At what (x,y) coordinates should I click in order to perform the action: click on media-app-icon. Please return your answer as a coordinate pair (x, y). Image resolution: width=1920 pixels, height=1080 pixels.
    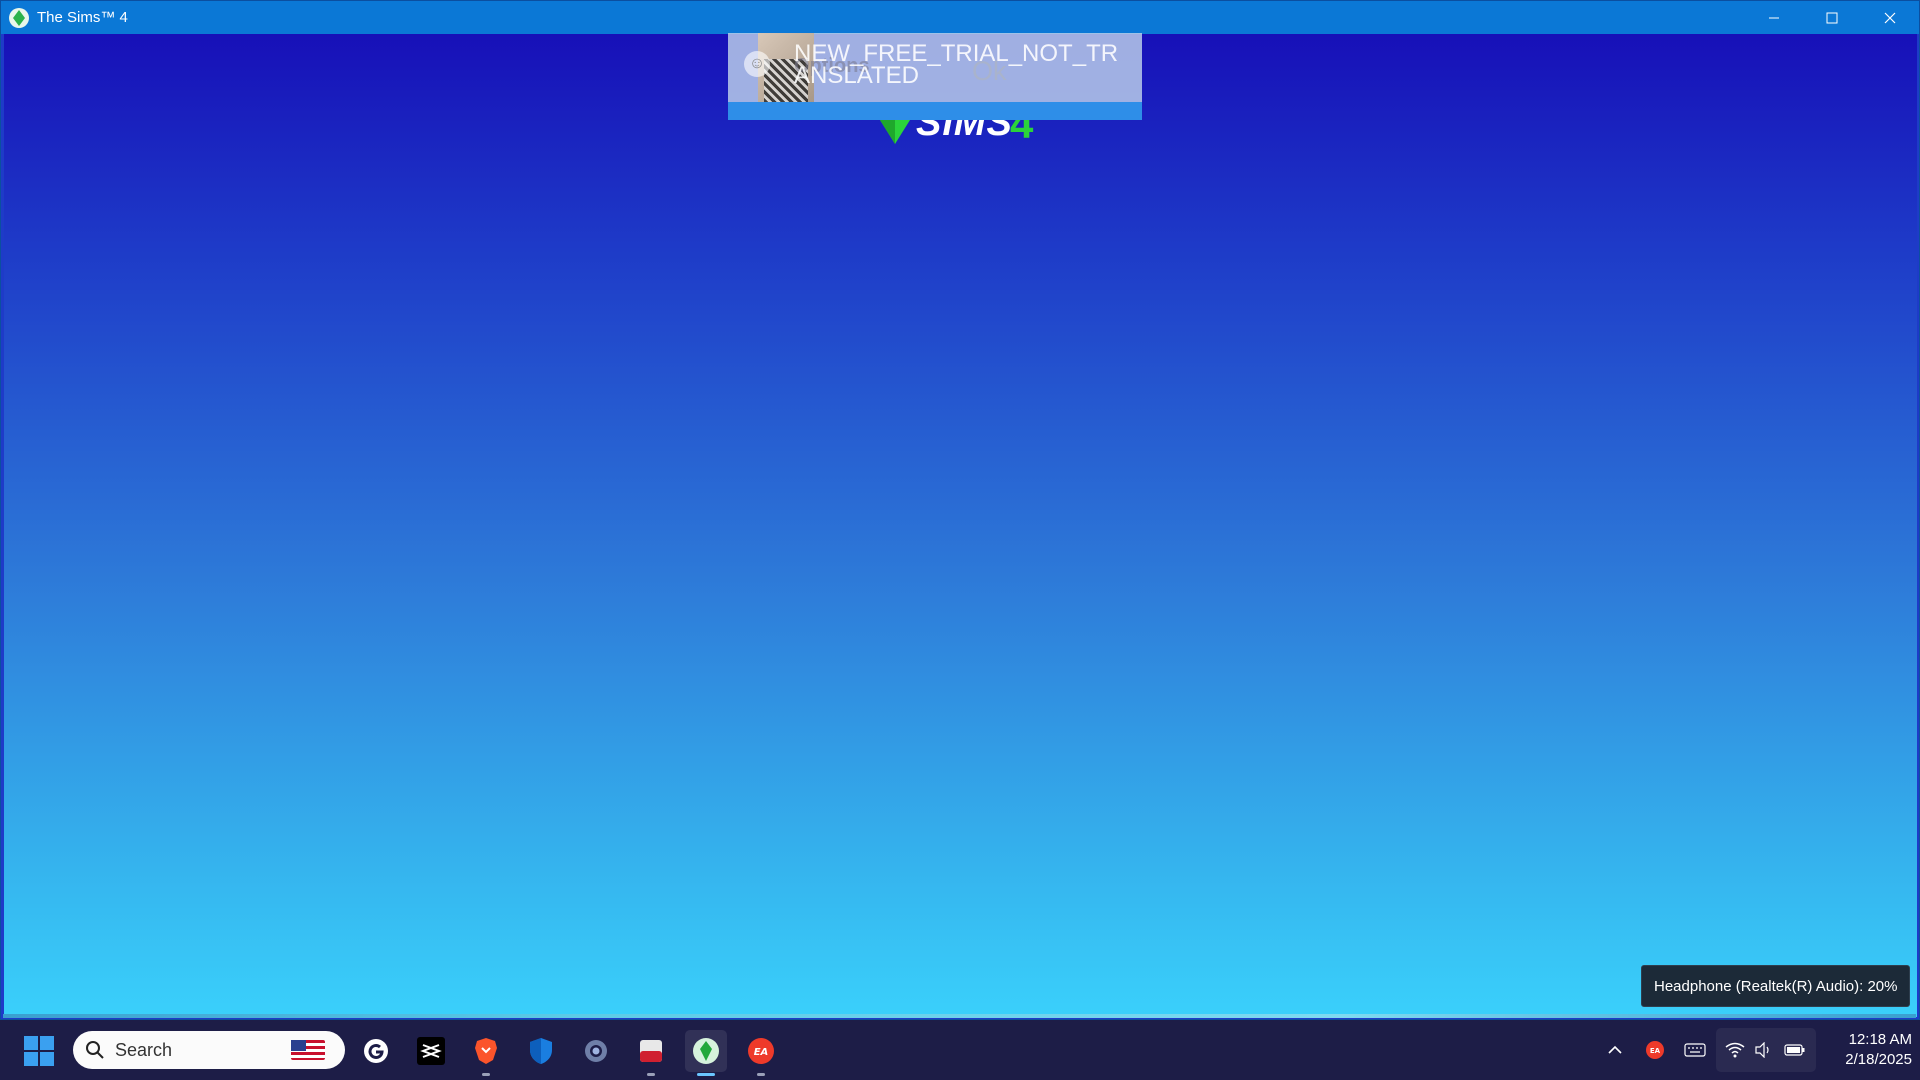
    Looking at the image, I should click on (651, 1053).